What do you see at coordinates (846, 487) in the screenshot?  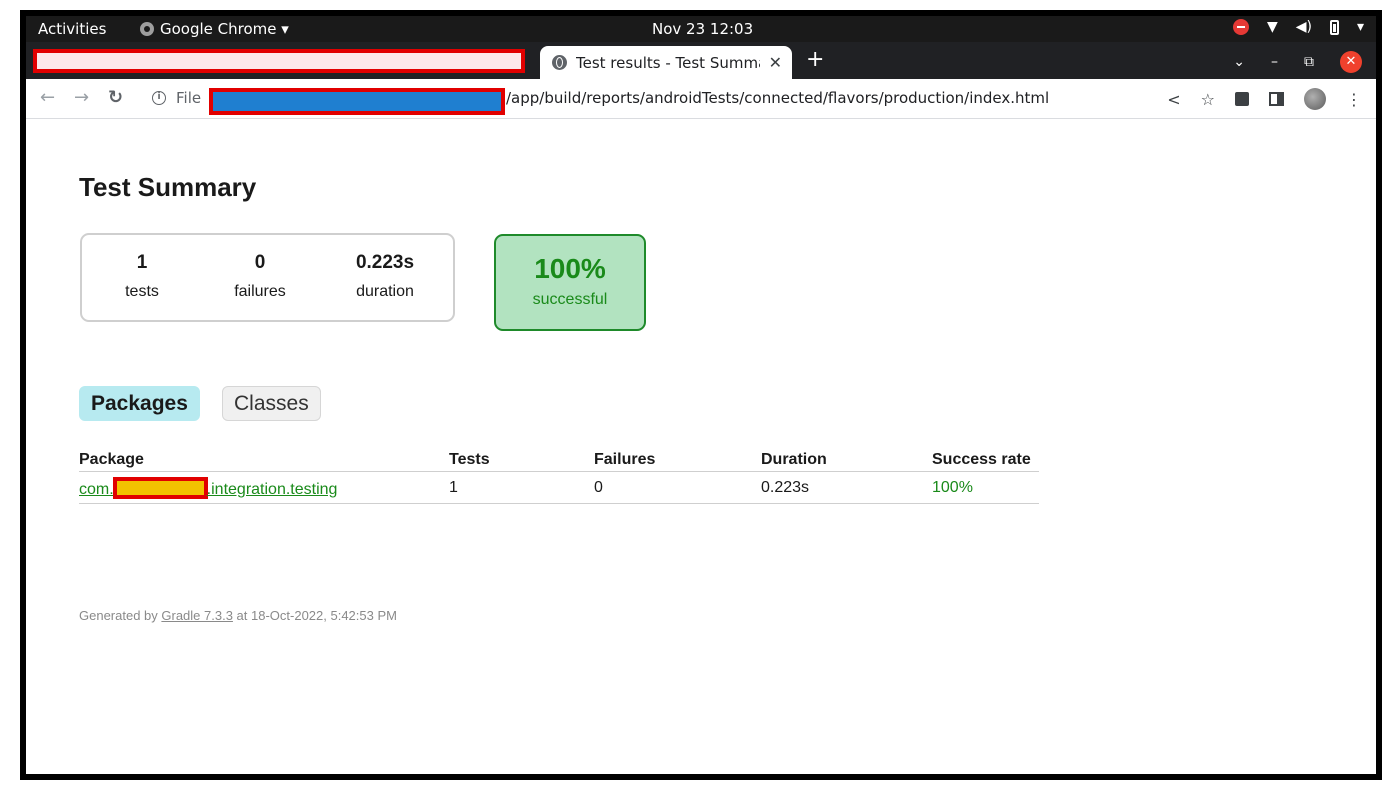 I see `duration-cell: 0.223s` at bounding box center [846, 487].